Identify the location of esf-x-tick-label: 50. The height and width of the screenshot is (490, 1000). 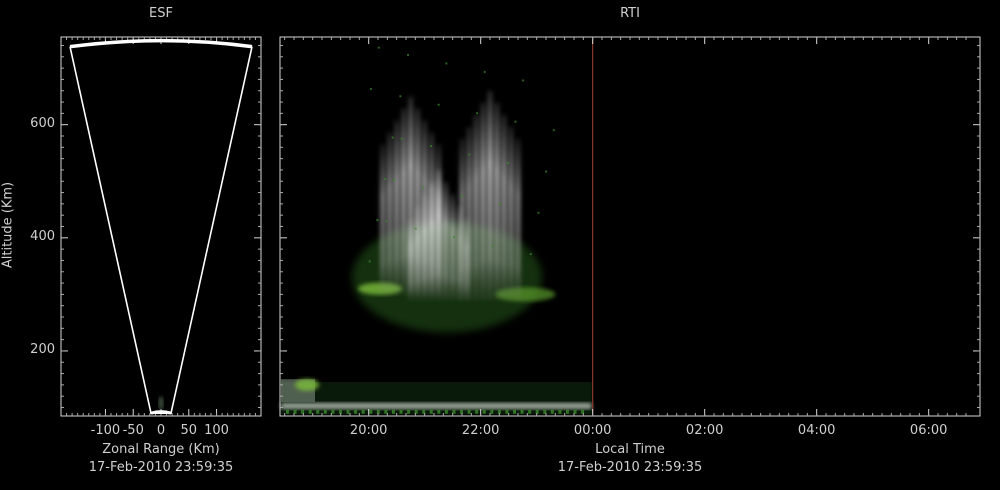
(189, 430).